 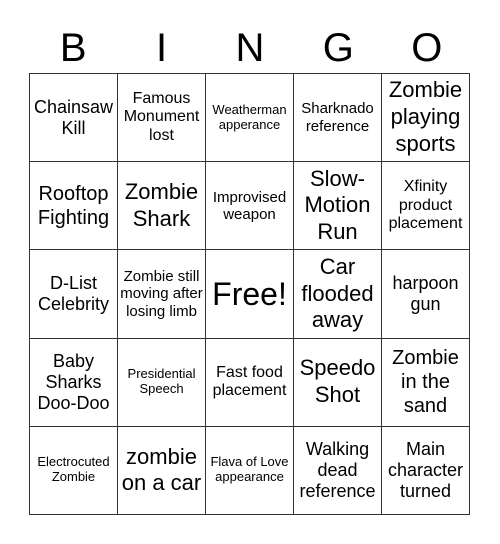 I want to click on bingo-cell: Presidential Speech, so click(x=162, y=382).